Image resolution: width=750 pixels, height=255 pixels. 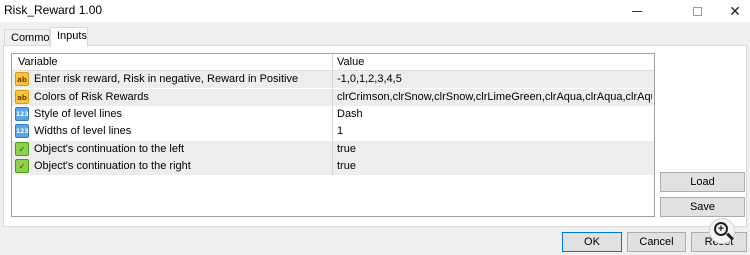 I want to click on header-variable: Variable, so click(x=38, y=62).